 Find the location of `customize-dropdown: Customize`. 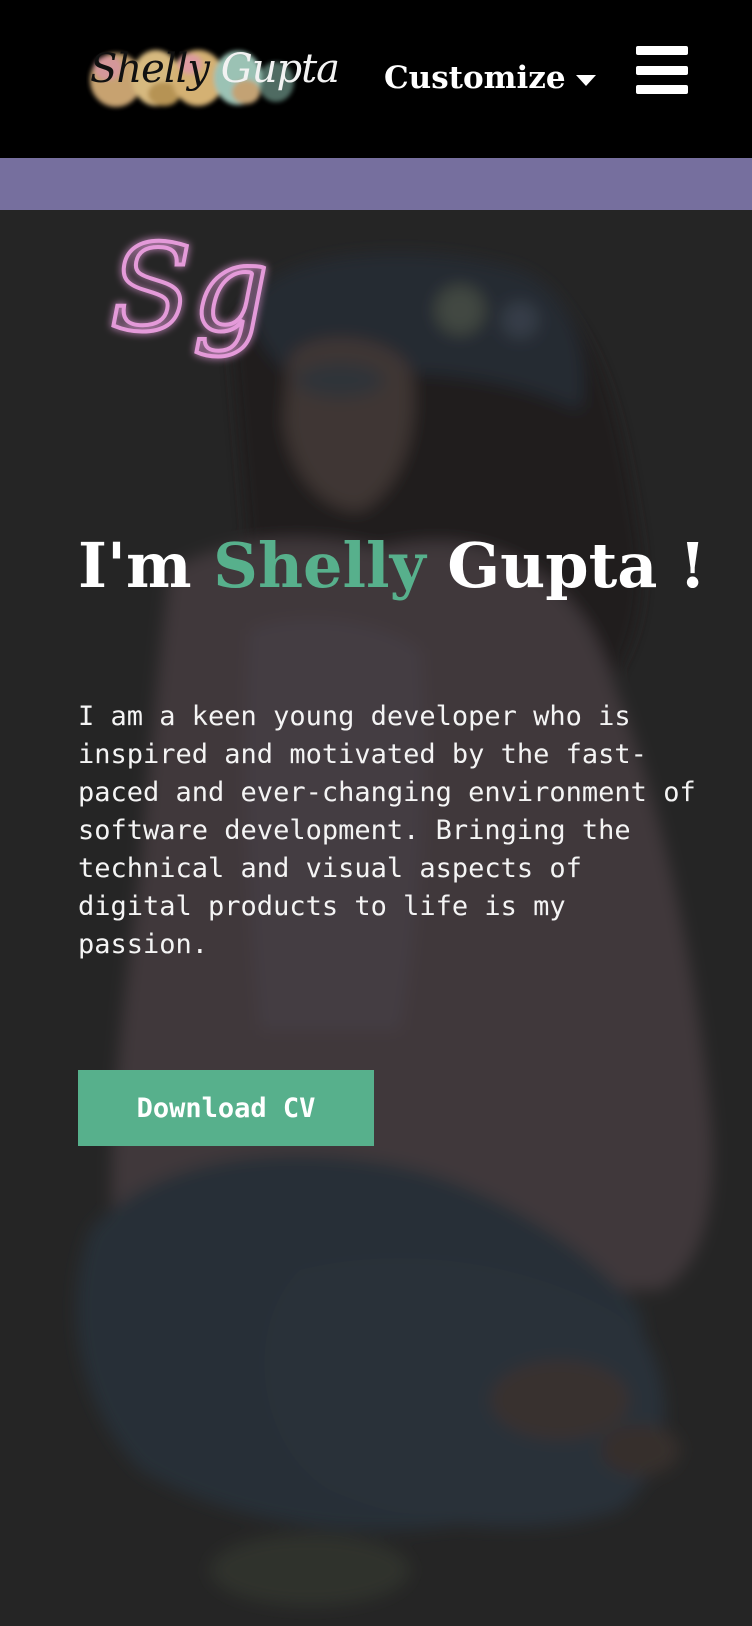

customize-dropdown: Customize is located at coordinates (490, 78).